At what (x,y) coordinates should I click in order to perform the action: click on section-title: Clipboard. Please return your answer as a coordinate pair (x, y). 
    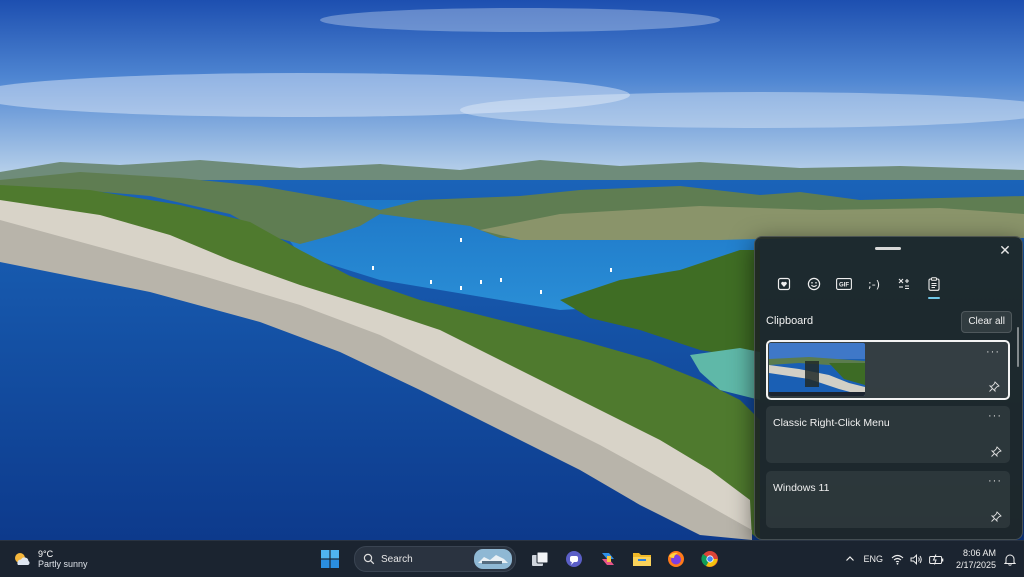
    Looking at the image, I should click on (790, 321).